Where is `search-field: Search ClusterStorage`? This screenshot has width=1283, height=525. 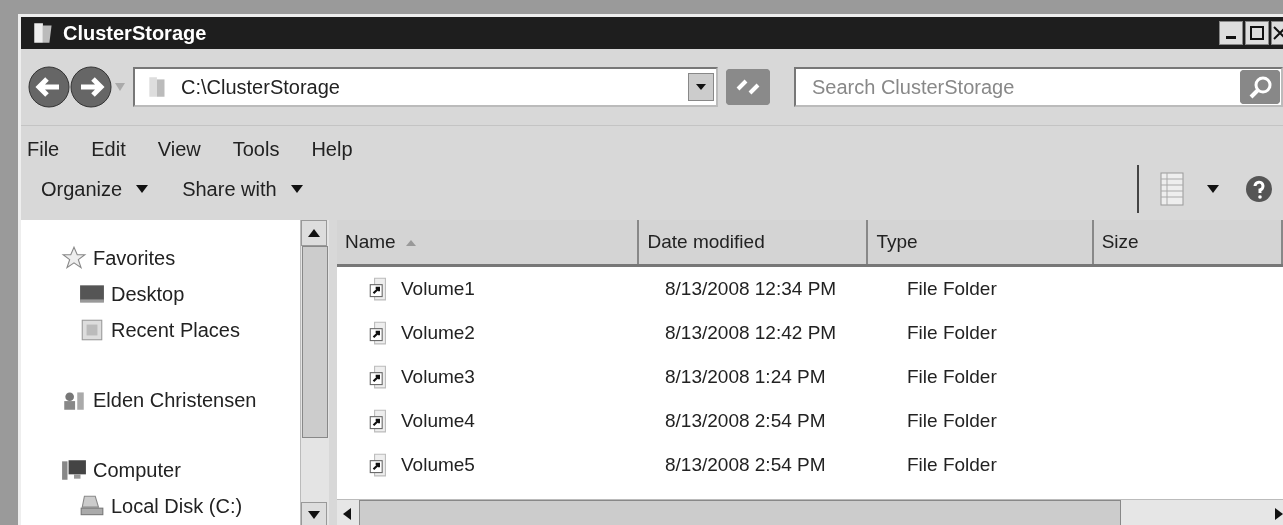
search-field: Search ClusterStorage is located at coordinates (1025, 87).